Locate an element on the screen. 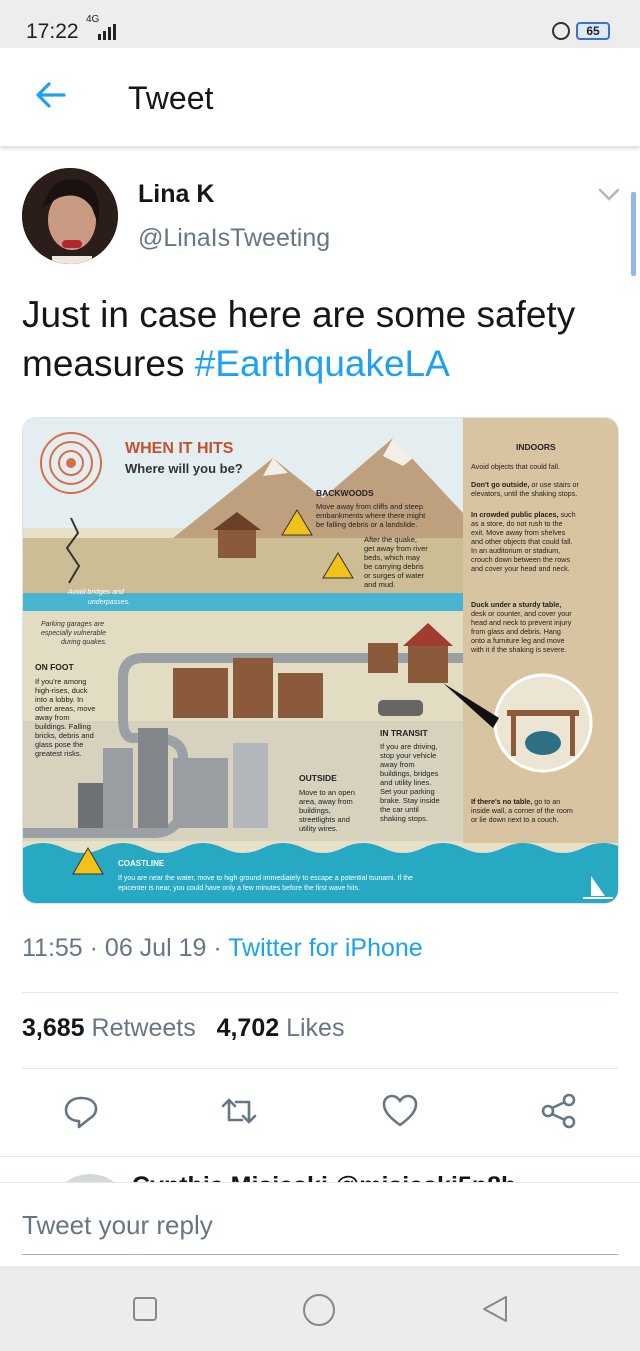 The width and height of the screenshot is (640, 1351). retweets-label: Retweets is located at coordinates (143, 1028).